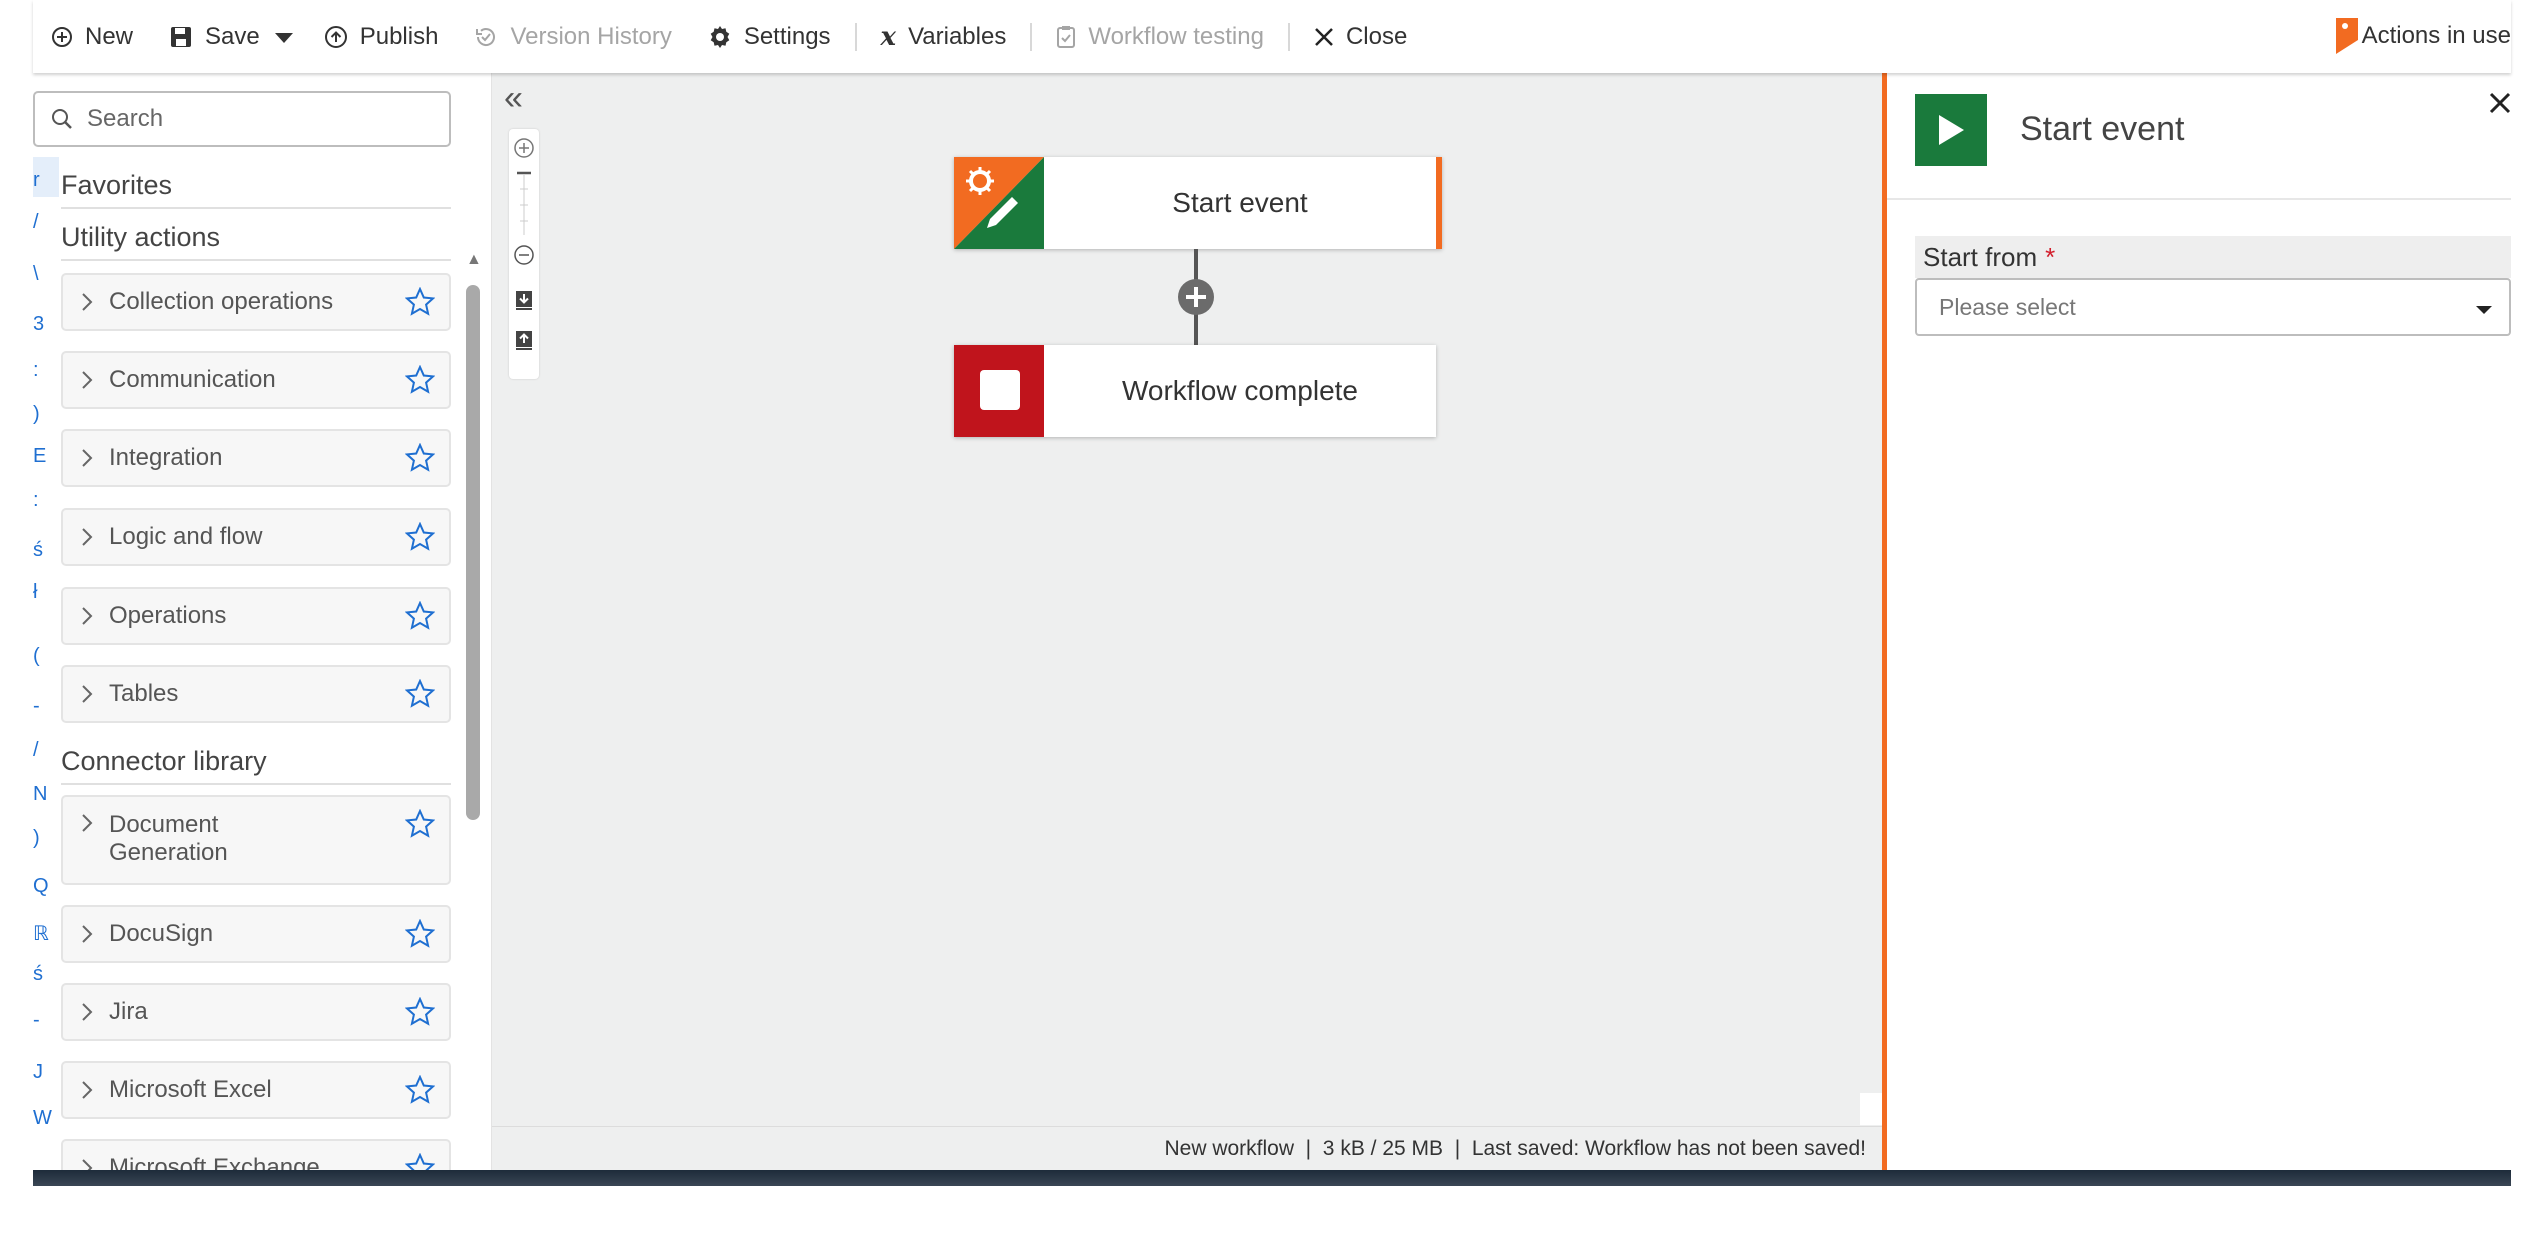 The height and width of the screenshot is (1252, 2546). What do you see at coordinates (256, 763) in the screenshot?
I see `connector-library-heading: Connector library` at bounding box center [256, 763].